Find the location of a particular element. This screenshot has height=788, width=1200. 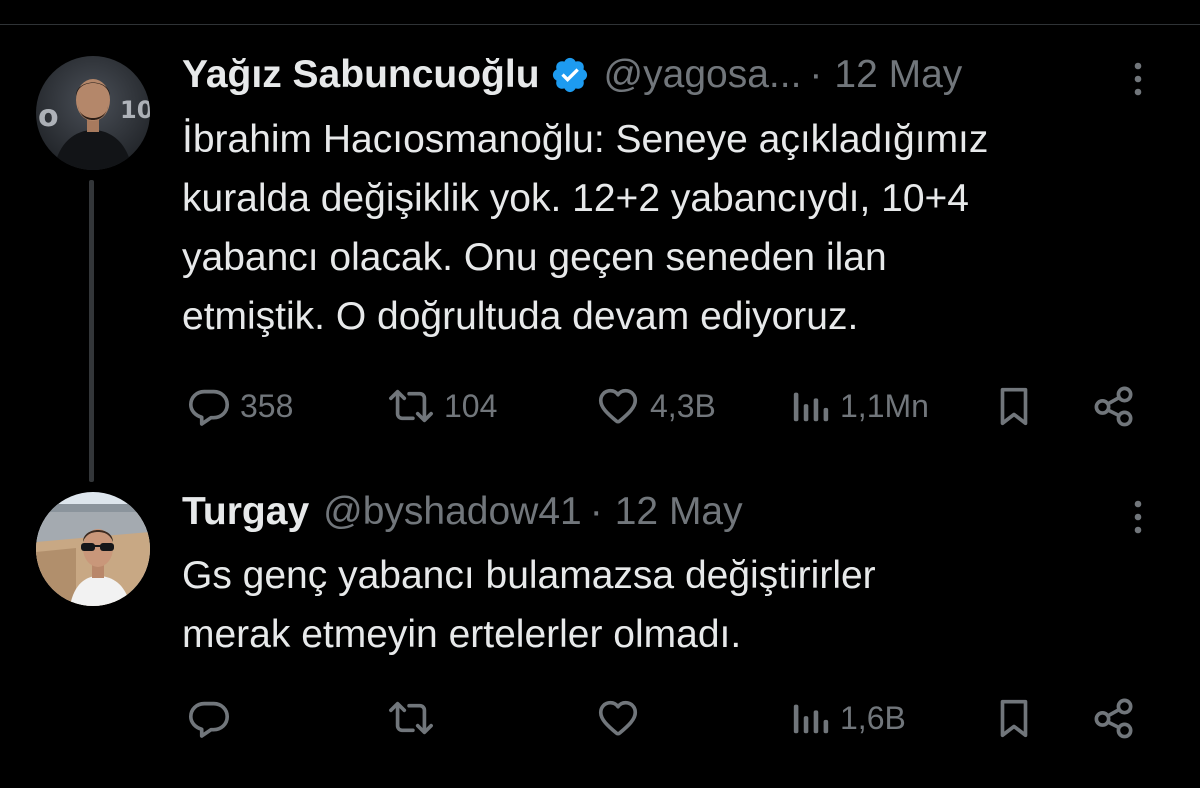

views-button: 1,1Mn is located at coordinates (859, 406).